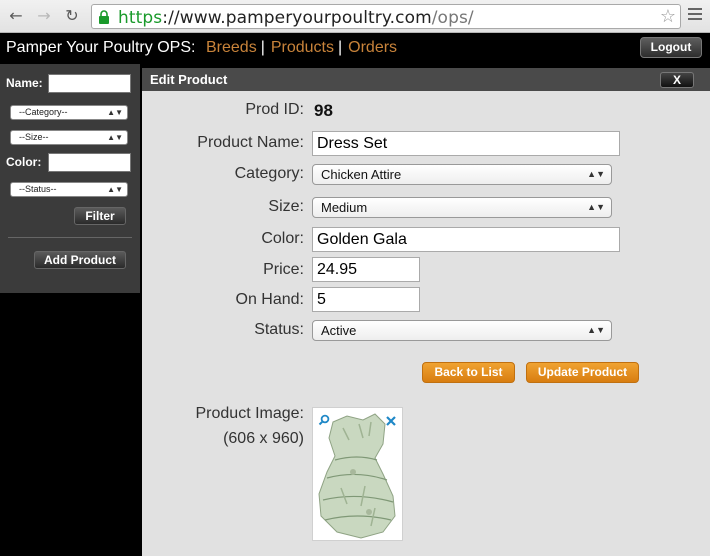 The image size is (710, 556). Describe the element at coordinates (361, 174) in the screenshot. I see `category-value: Chicken Attire` at that location.